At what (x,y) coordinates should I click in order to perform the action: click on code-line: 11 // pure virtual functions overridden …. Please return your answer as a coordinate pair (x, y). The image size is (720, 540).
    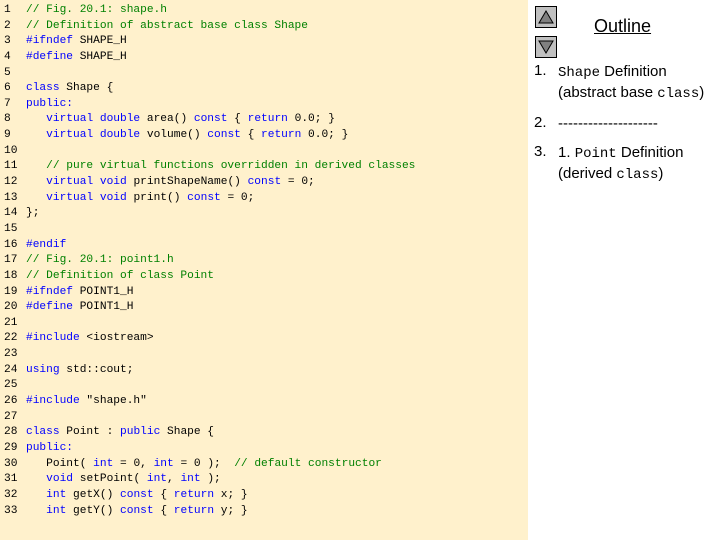
    Looking at the image, I should click on (209, 167).